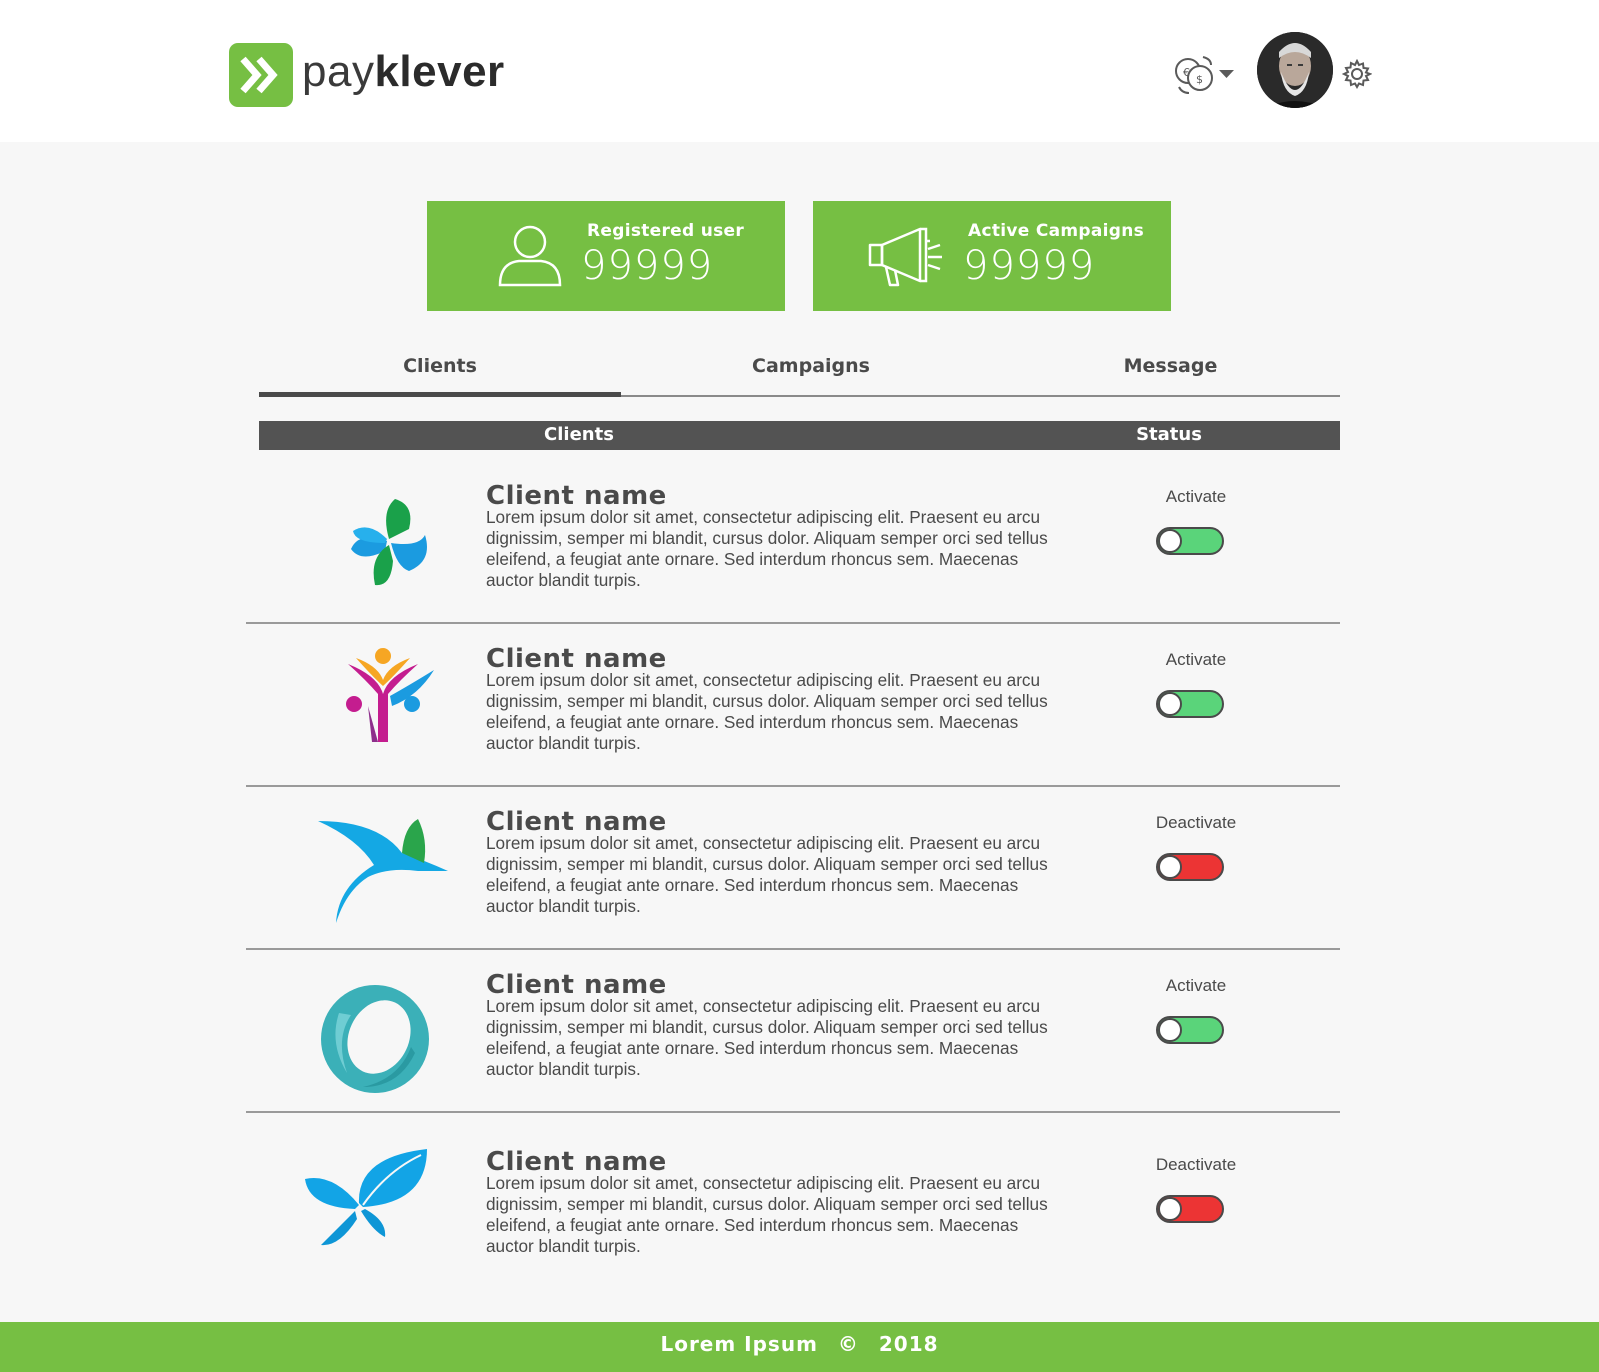  I want to click on active-campaigns-card: Active Campaigns 99999, so click(992, 256).